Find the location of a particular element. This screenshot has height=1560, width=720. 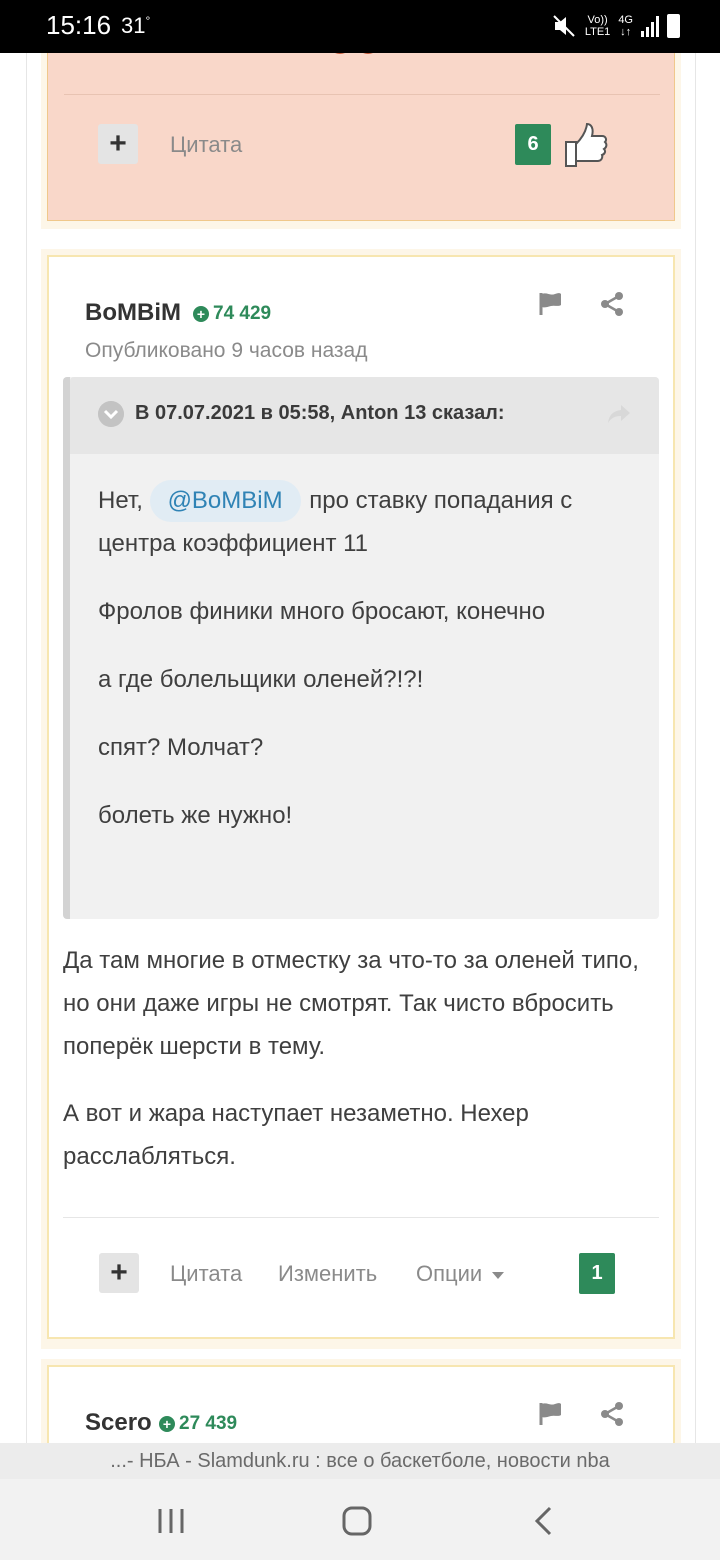

reputation-badge: + 74 429 is located at coordinates (232, 314).